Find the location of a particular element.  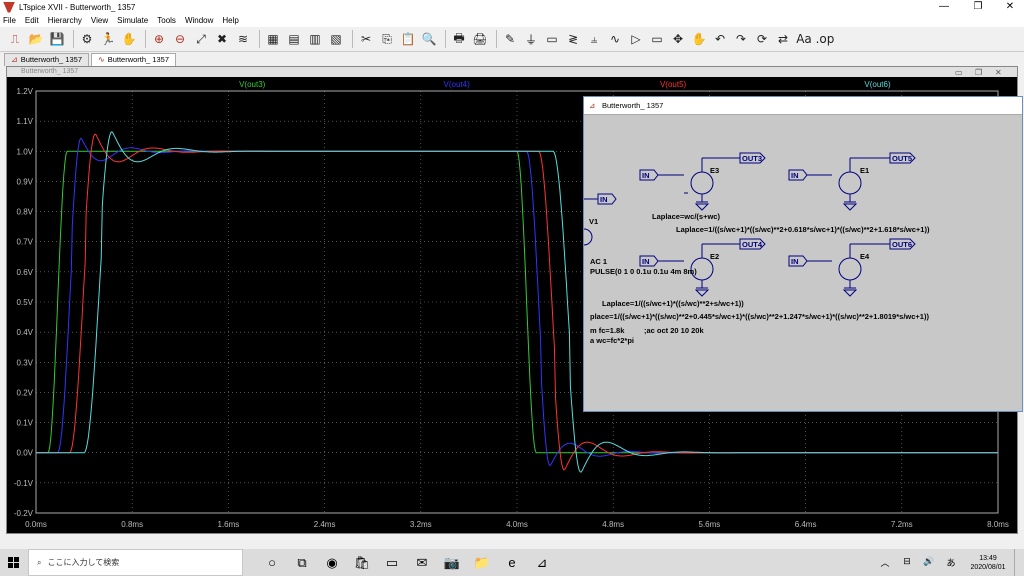

rotate-icon: ⟳ is located at coordinates (762, 39).